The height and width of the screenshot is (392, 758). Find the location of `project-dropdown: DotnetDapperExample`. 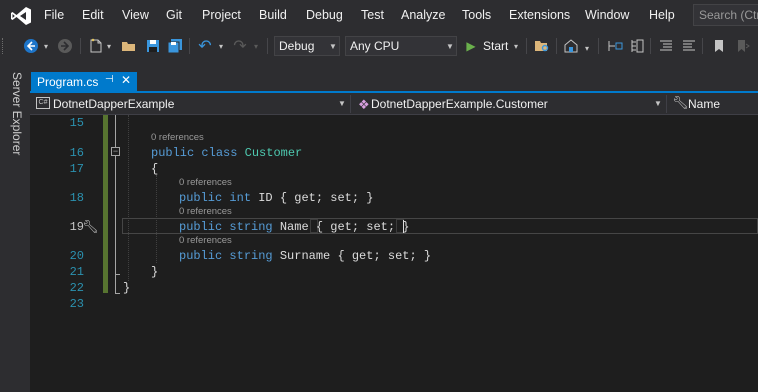

project-dropdown: DotnetDapperExample is located at coordinates (113, 104).